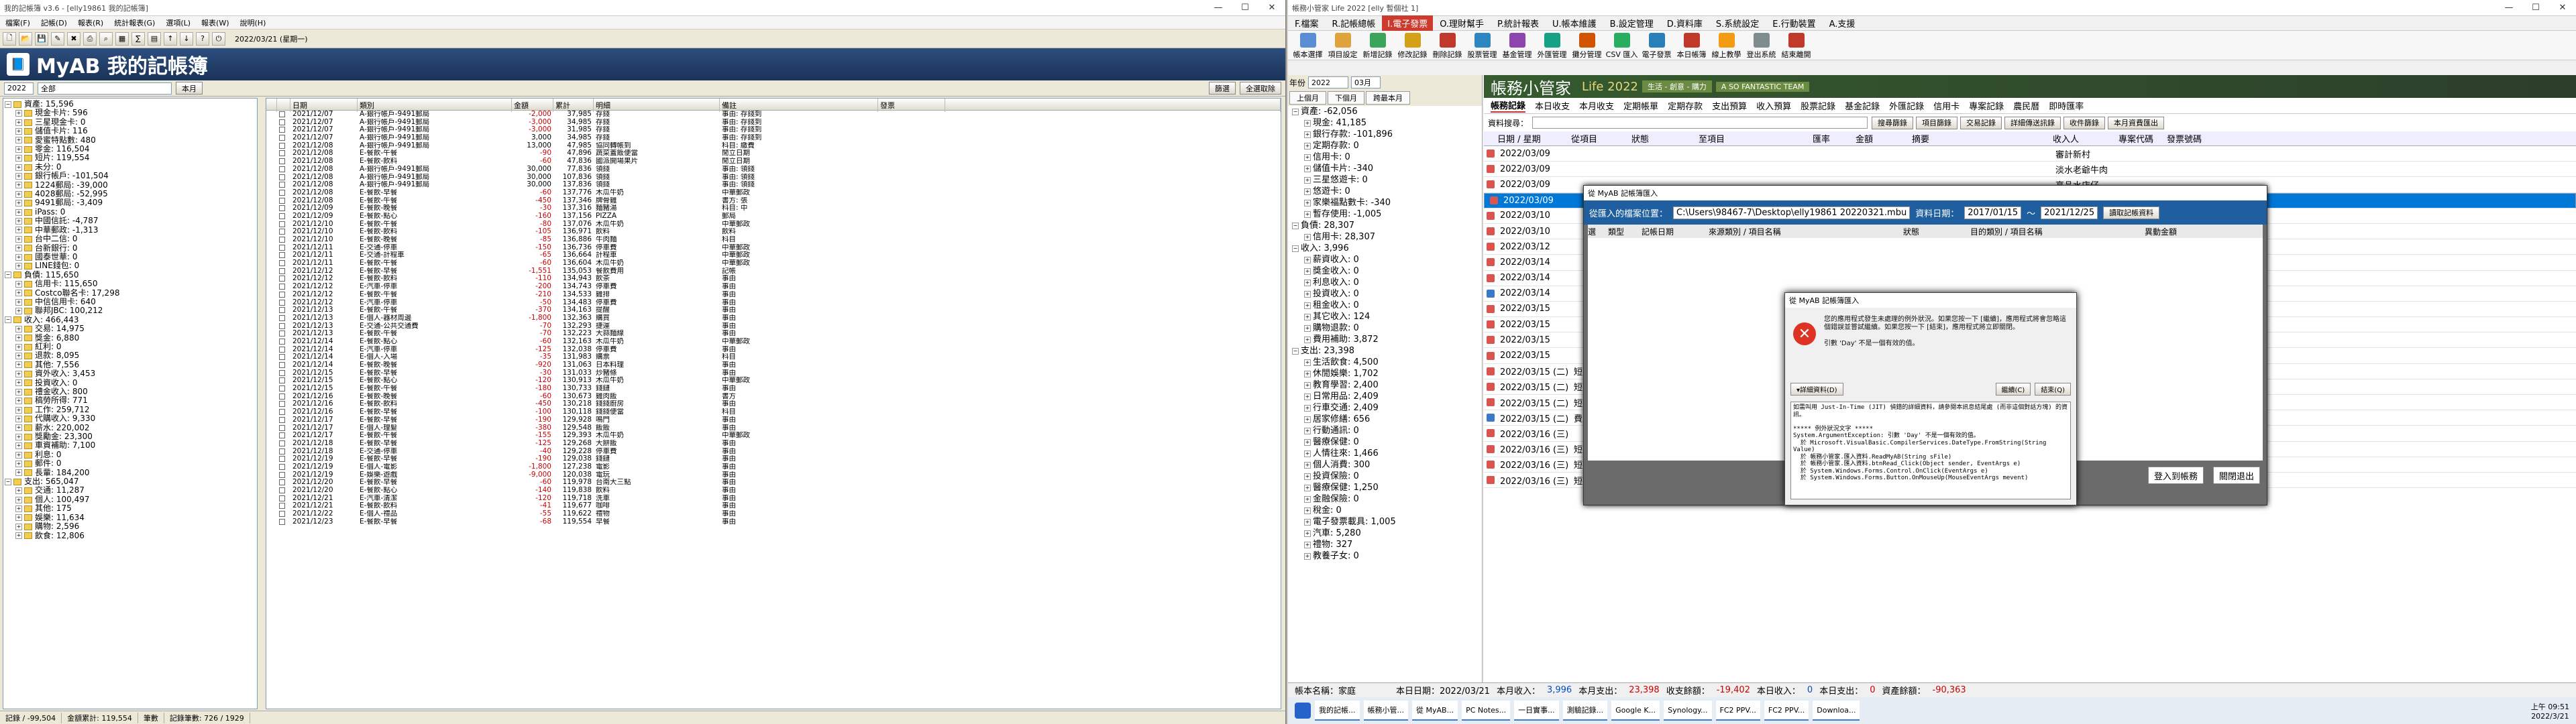 The height and width of the screenshot is (724, 2576). Describe the element at coordinates (189, 89) in the screenshot. I see `month-button: 本月` at that location.